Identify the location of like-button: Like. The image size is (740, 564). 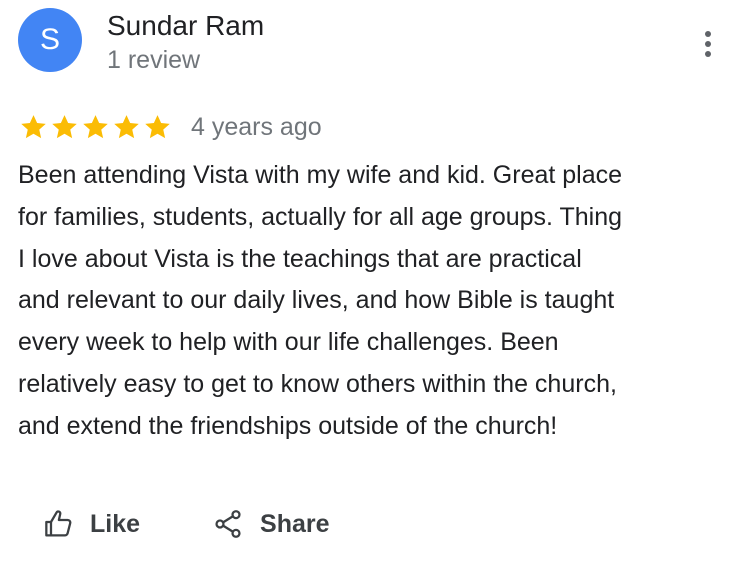
(91, 524).